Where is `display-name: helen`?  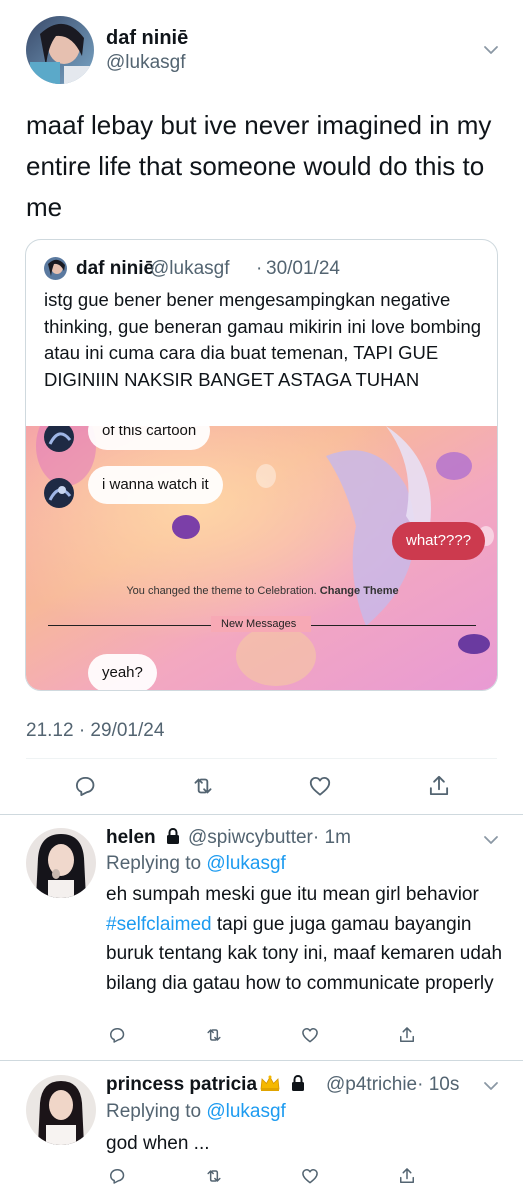
display-name: helen is located at coordinates (131, 837).